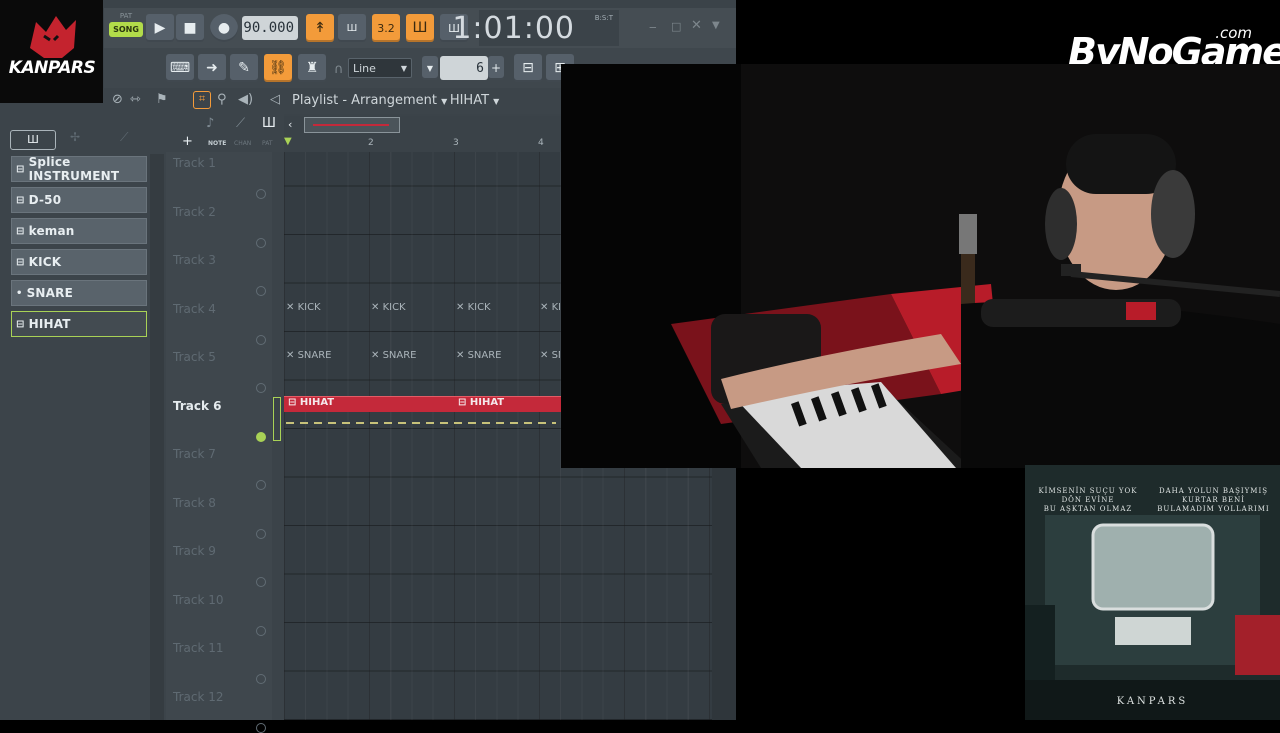  What do you see at coordinates (679, 27) in the screenshot?
I see `maximize-button: □` at bounding box center [679, 27].